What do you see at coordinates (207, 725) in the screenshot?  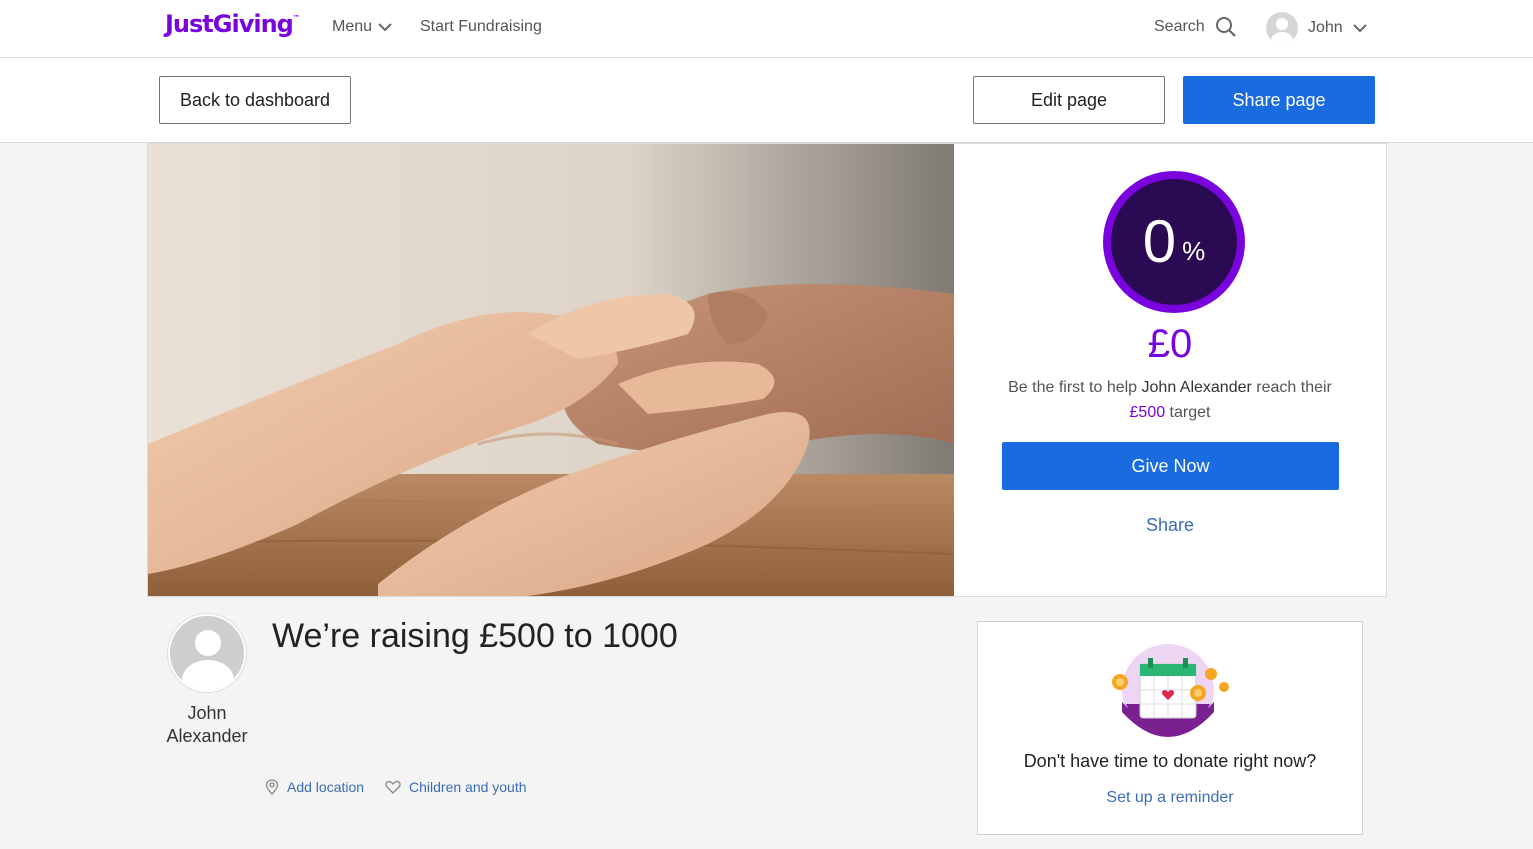 I see `owner-name: John Alexander` at bounding box center [207, 725].